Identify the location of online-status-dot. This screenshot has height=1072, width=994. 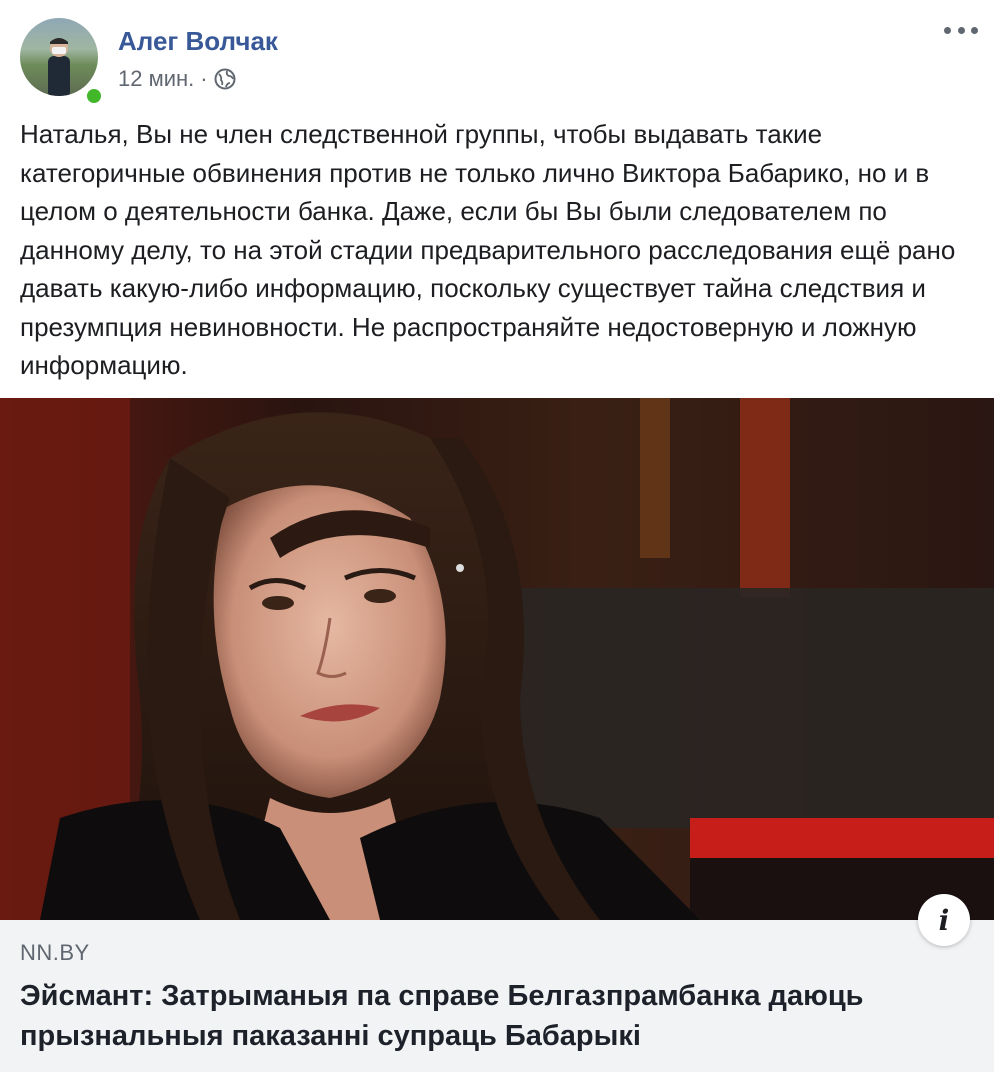
(94, 96).